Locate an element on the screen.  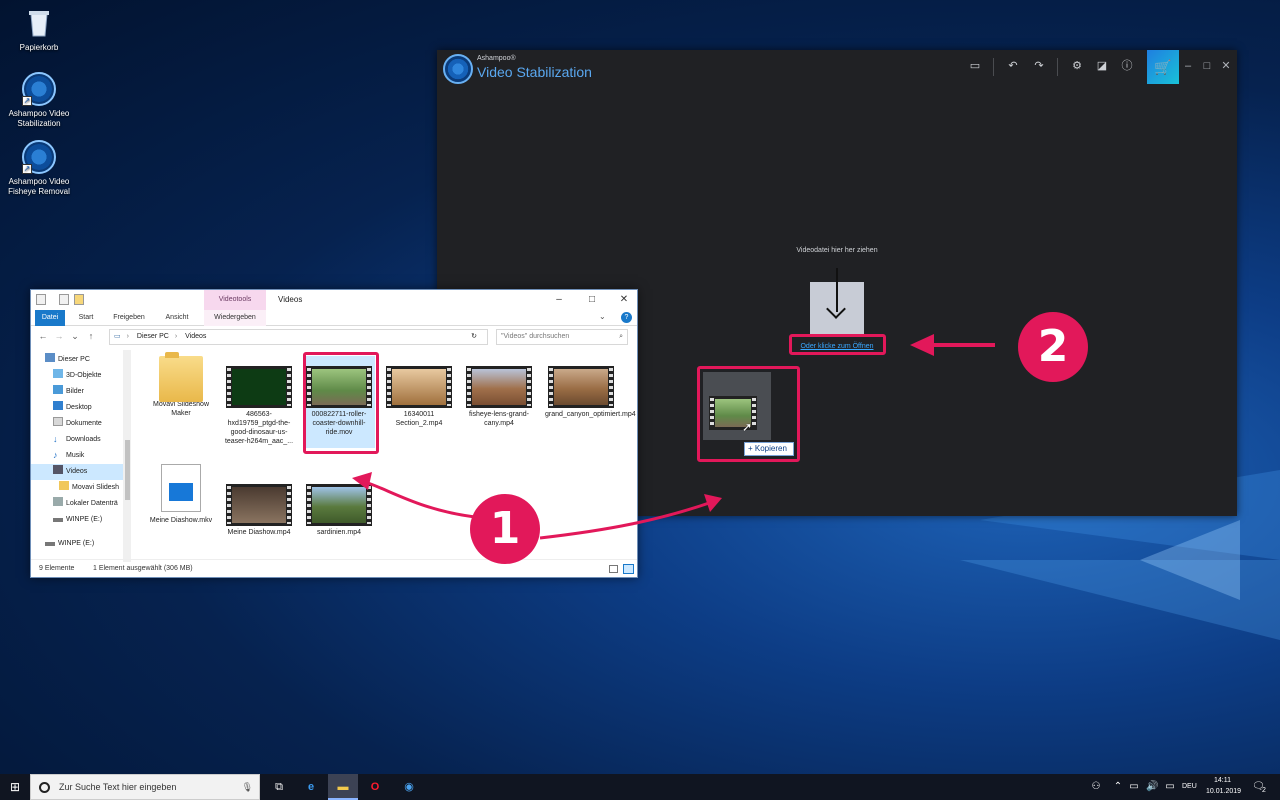
refresh-icon: ↻ is located at coordinates (474, 337).